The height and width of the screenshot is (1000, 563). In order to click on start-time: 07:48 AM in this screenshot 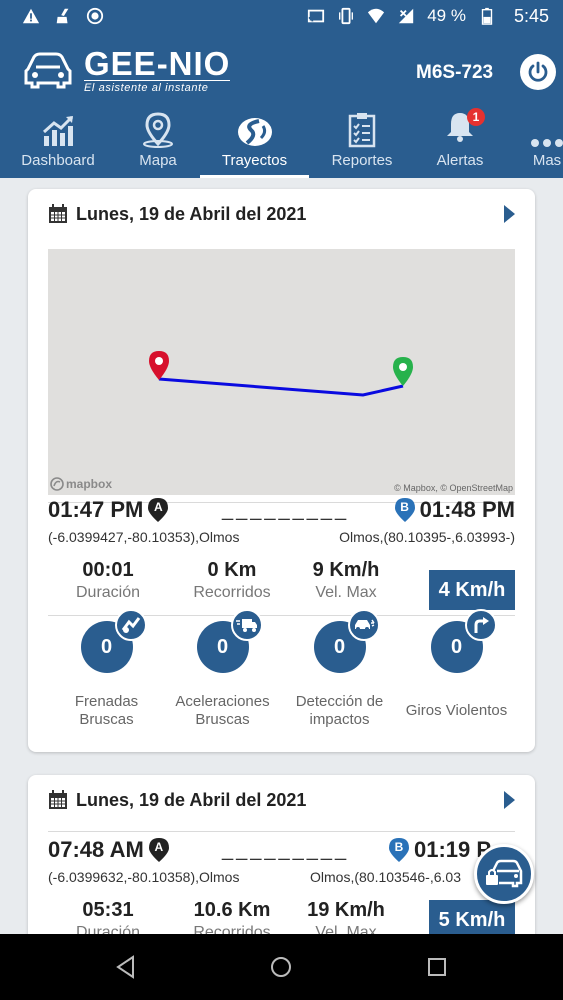, I will do `click(96, 849)`.